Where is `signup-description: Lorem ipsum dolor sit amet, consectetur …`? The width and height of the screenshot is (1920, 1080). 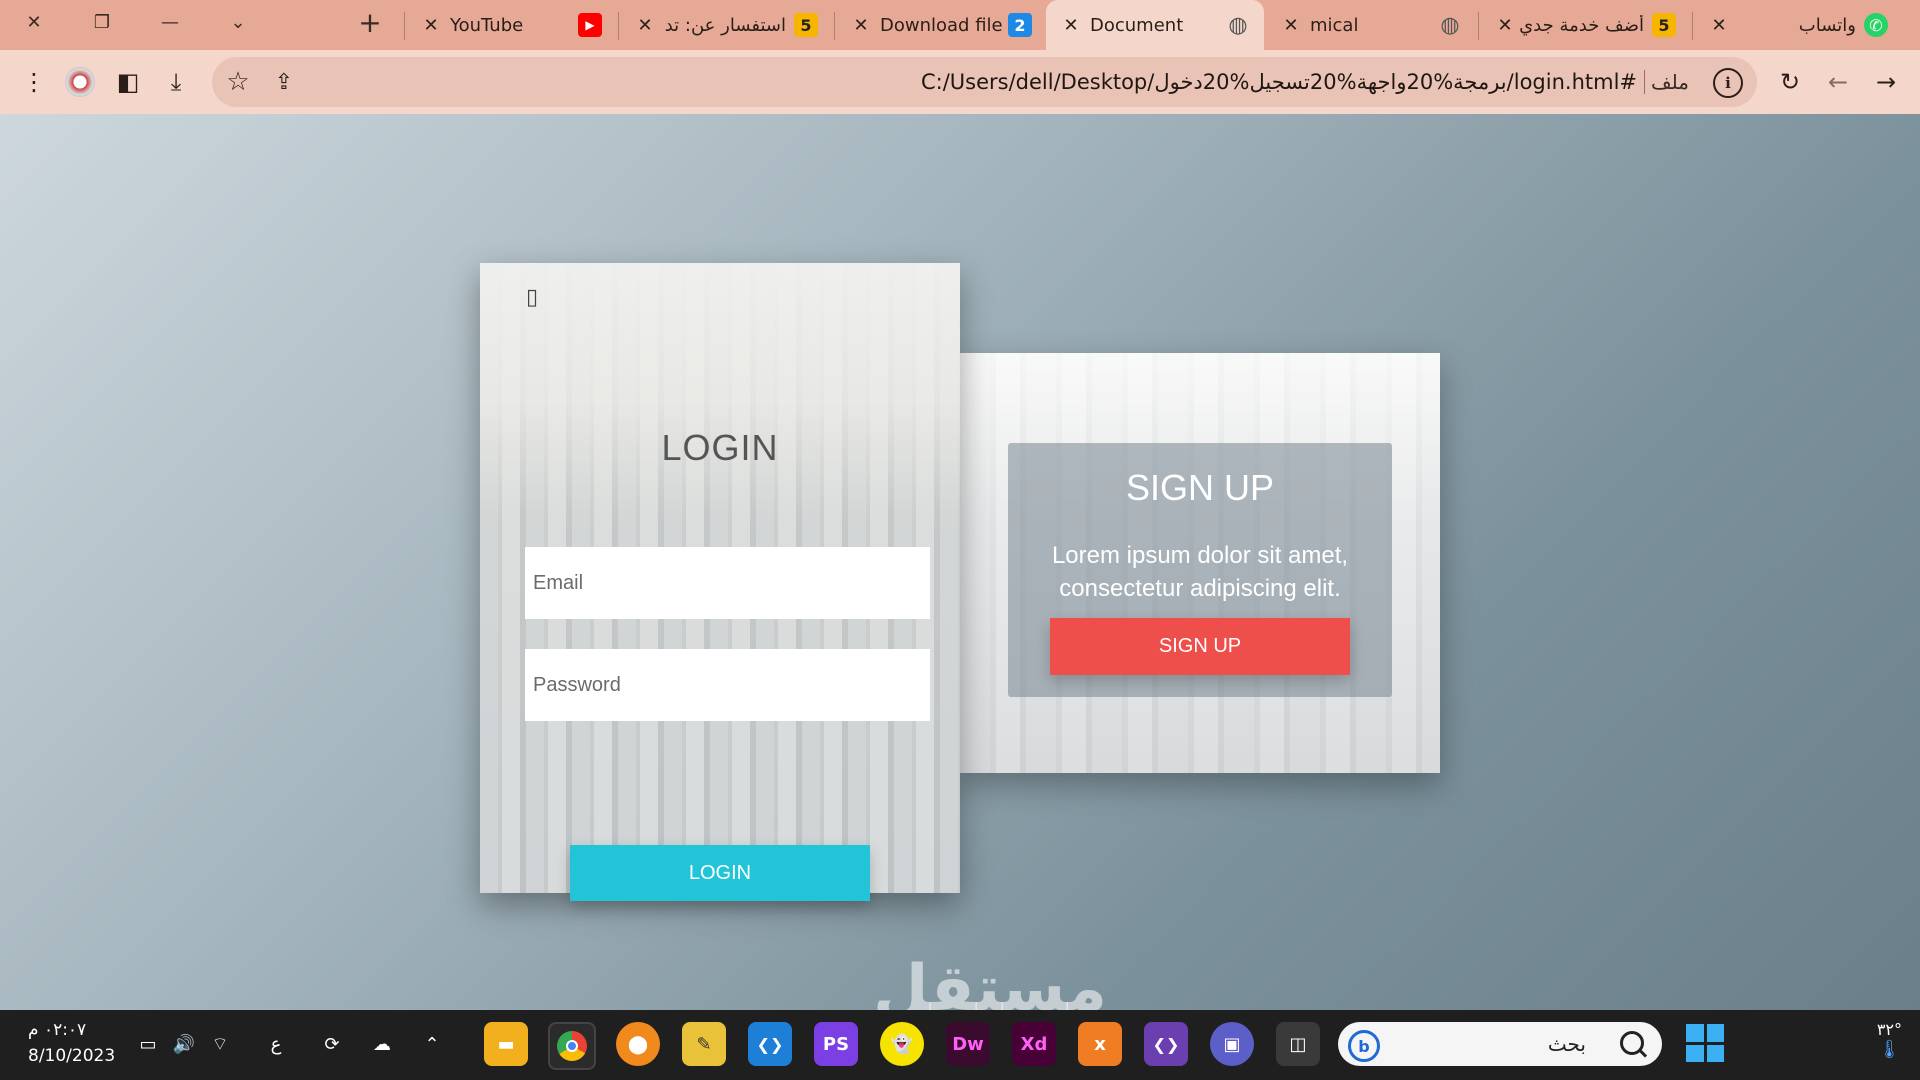 signup-description: Lorem ipsum dolor sit amet, consectetur … is located at coordinates (1200, 572).